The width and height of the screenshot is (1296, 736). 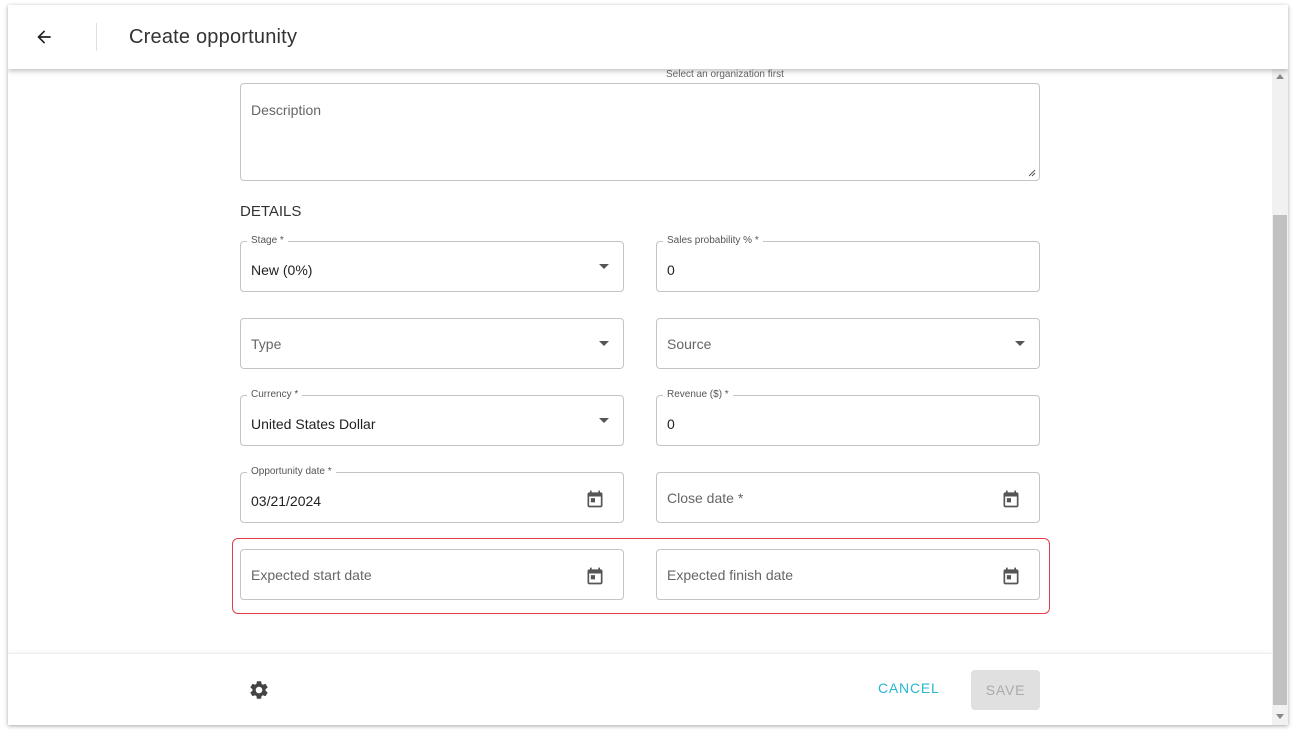 What do you see at coordinates (725, 74) in the screenshot?
I see `organization-helper-text: Select an organization first` at bounding box center [725, 74].